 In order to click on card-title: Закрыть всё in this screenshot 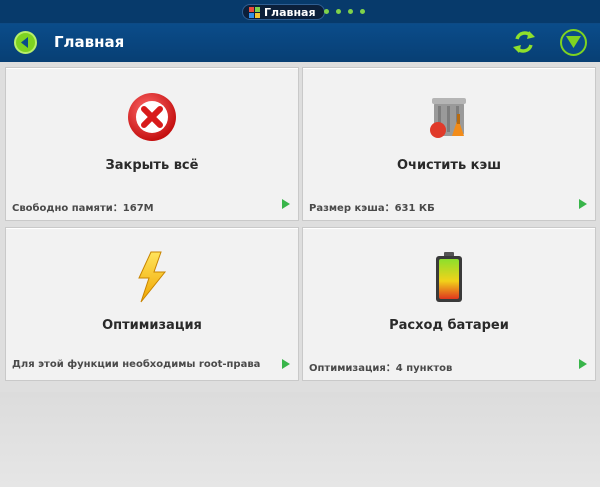, I will do `click(152, 165)`.